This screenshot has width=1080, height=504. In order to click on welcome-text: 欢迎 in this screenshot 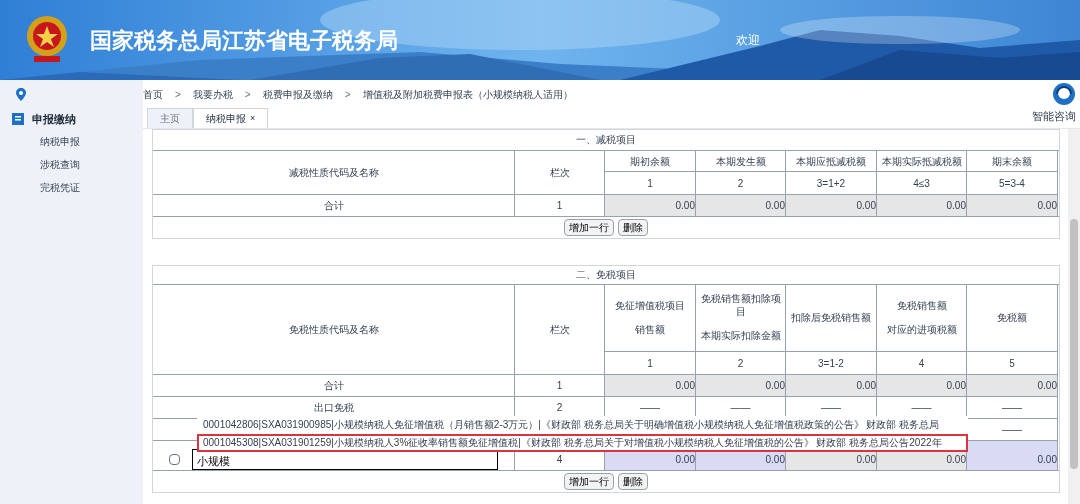, I will do `click(748, 40)`.